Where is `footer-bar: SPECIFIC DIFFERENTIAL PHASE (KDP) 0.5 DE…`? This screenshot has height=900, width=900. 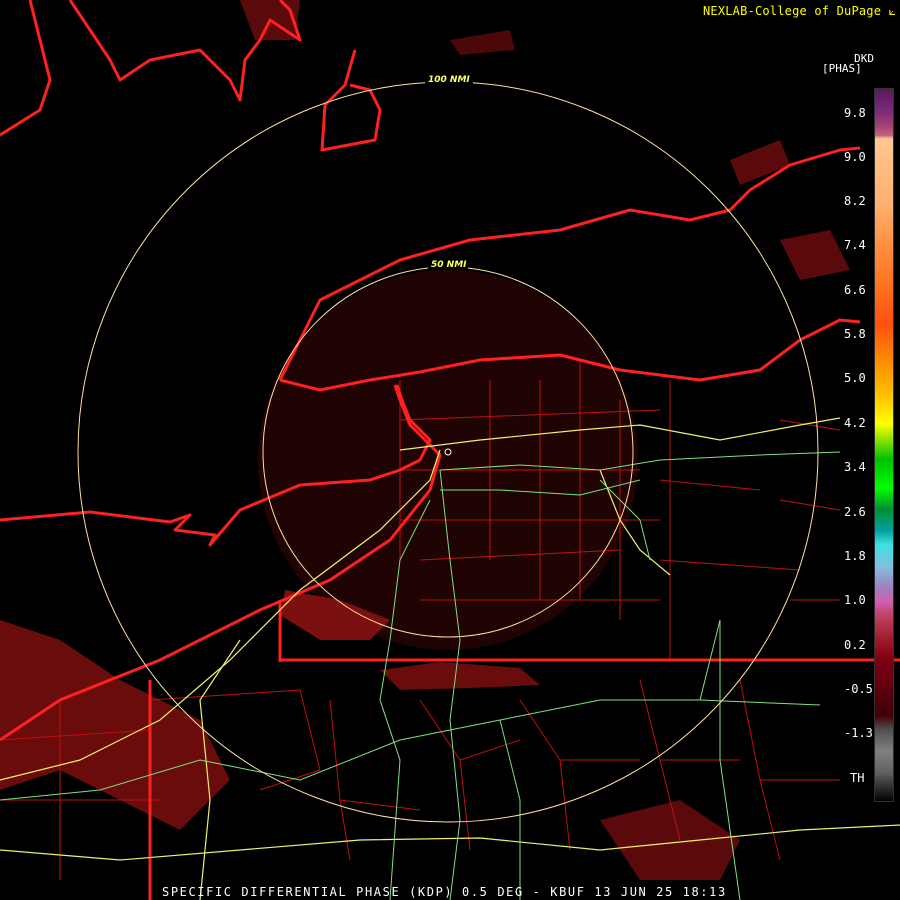
footer-bar: SPECIFIC DIFFERENTIAL PHASE (KDP) 0.5 DE… is located at coordinates (450, 892).